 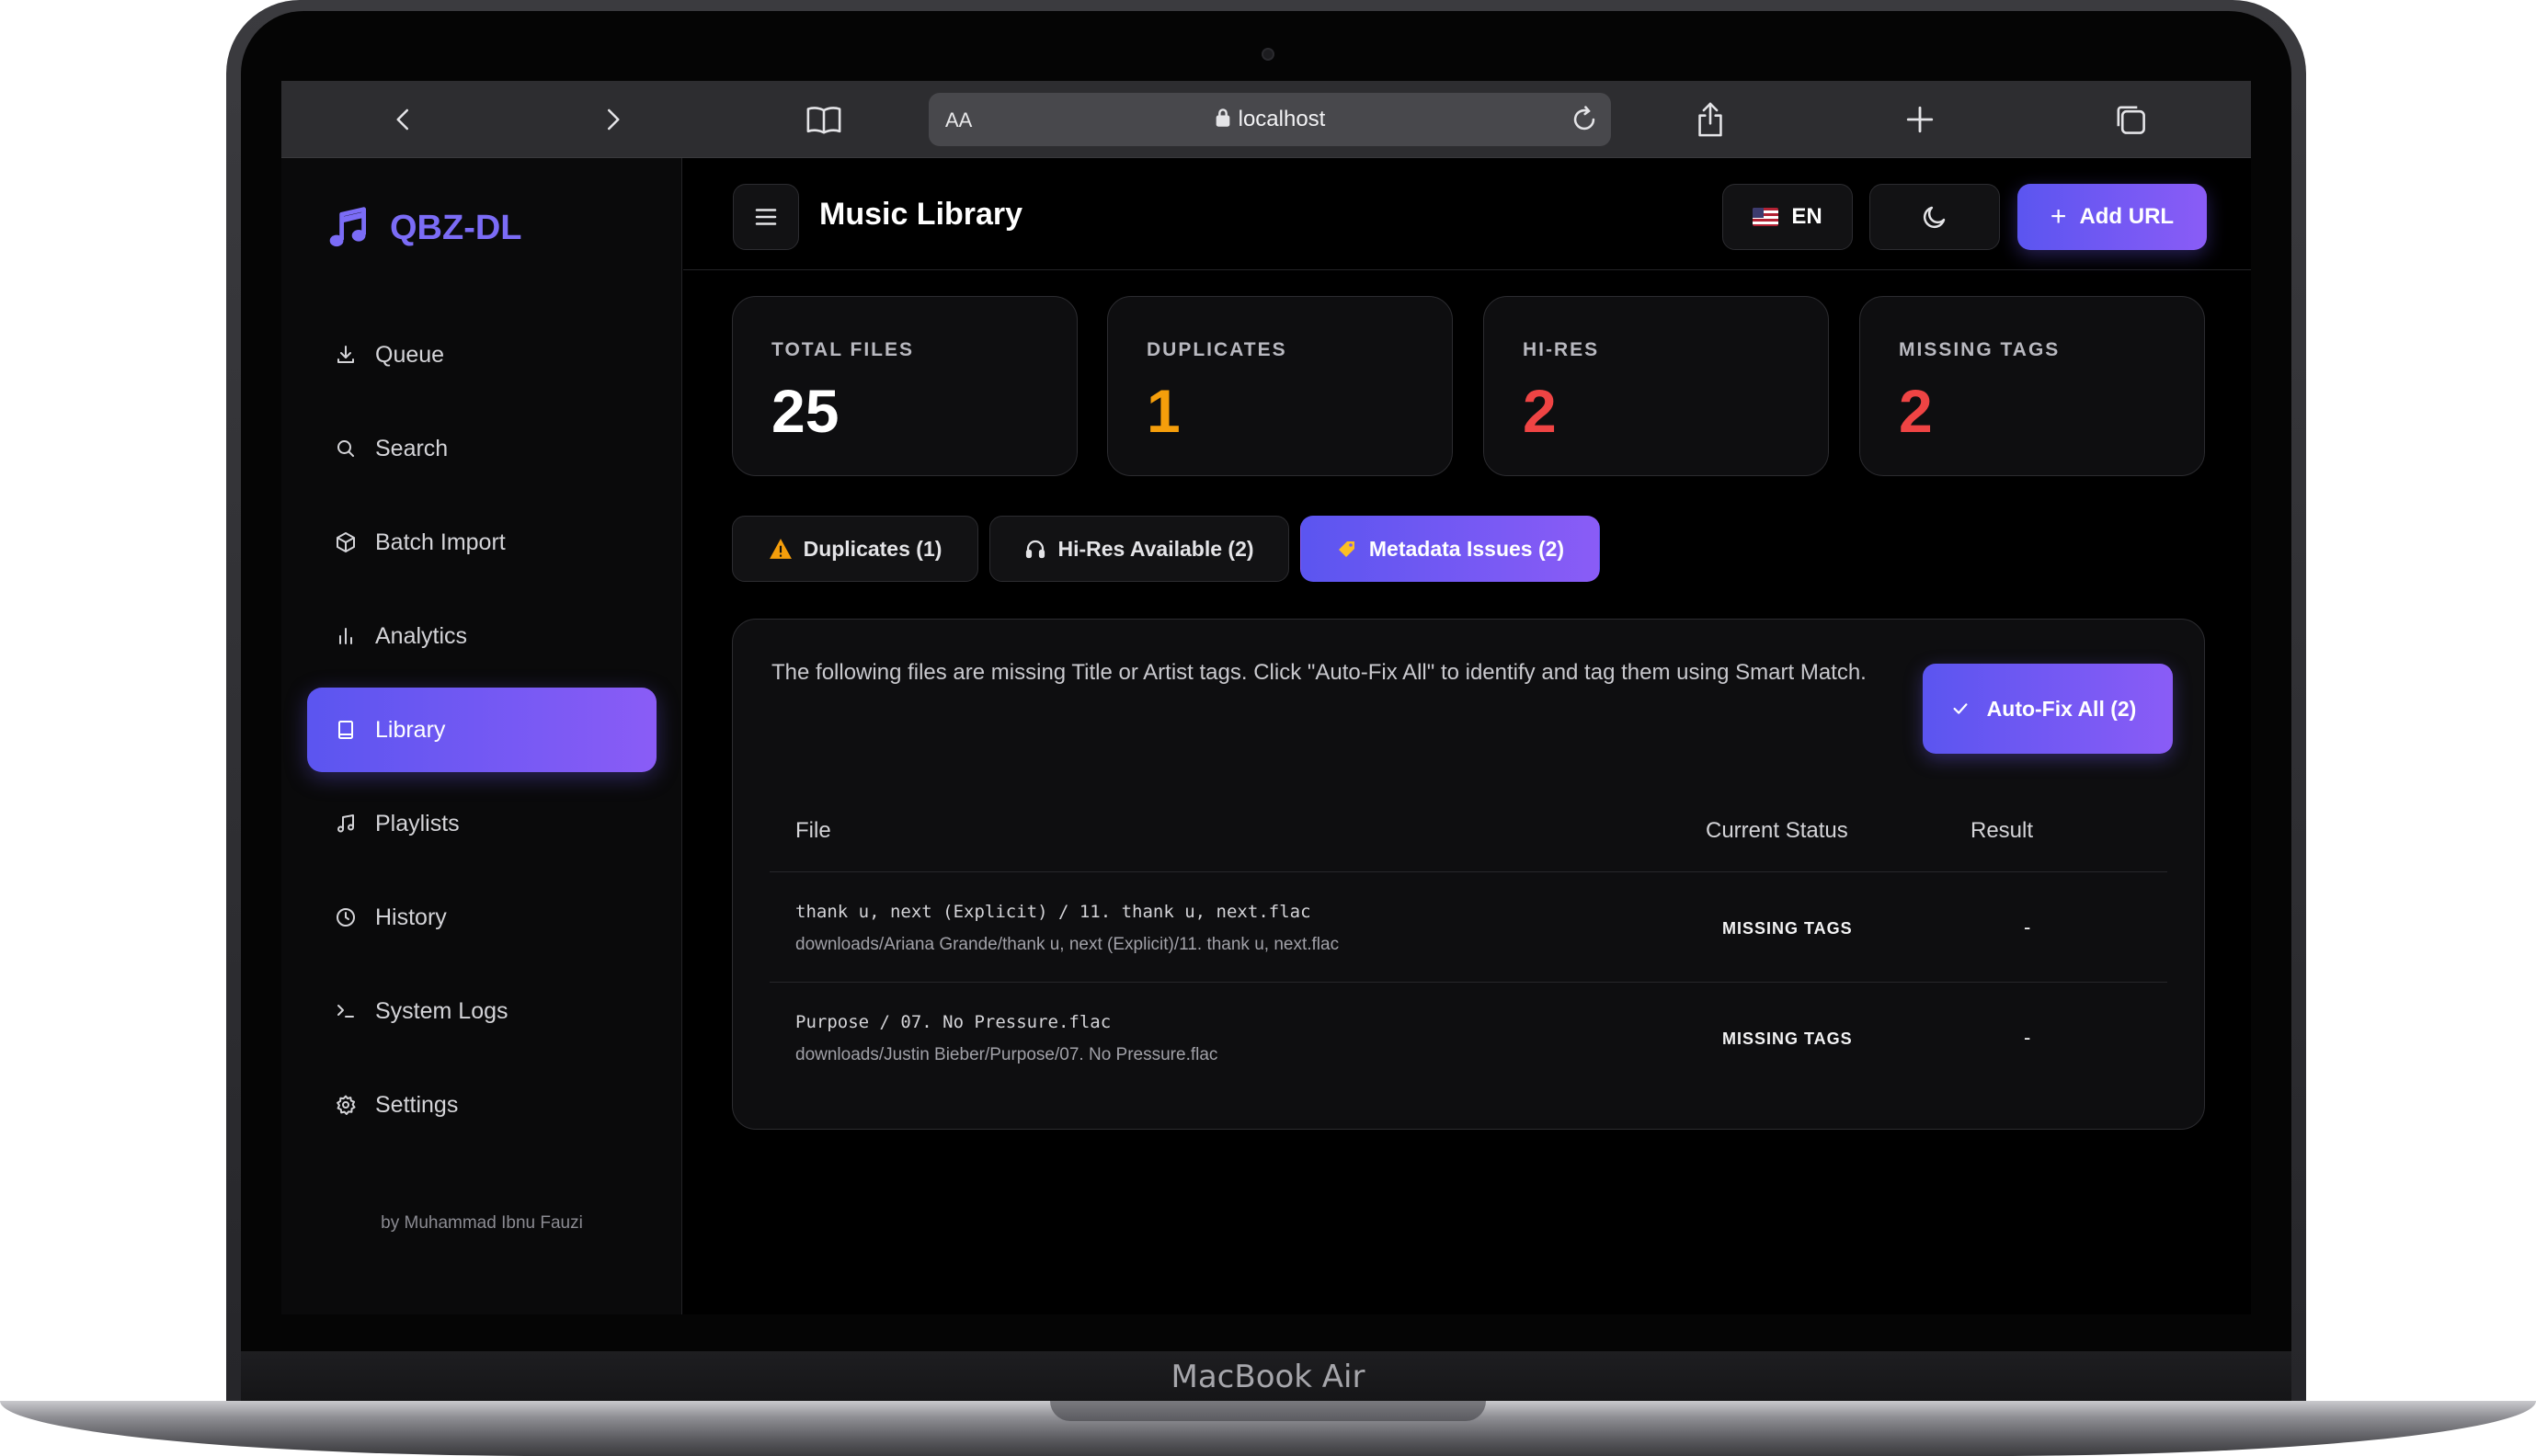 I want to click on sidebar-item-settings: Settings, so click(x=482, y=1105).